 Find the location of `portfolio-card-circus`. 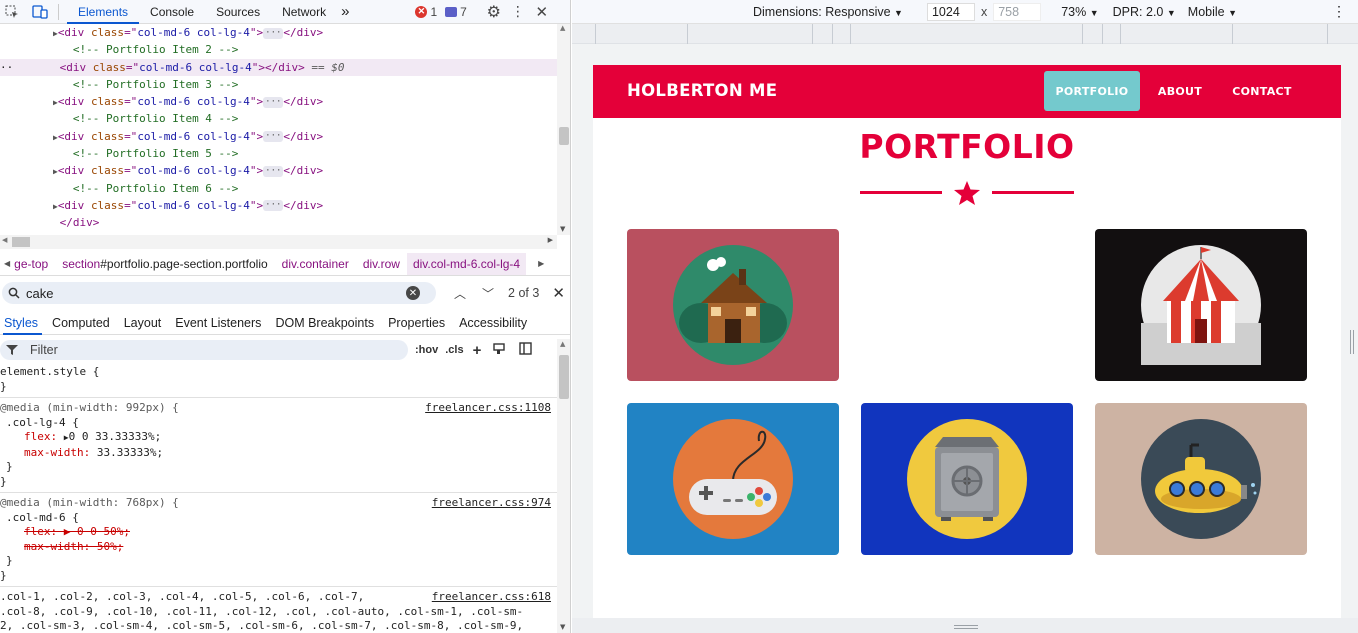

portfolio-card-circus is located at coordinates (1201, 305).